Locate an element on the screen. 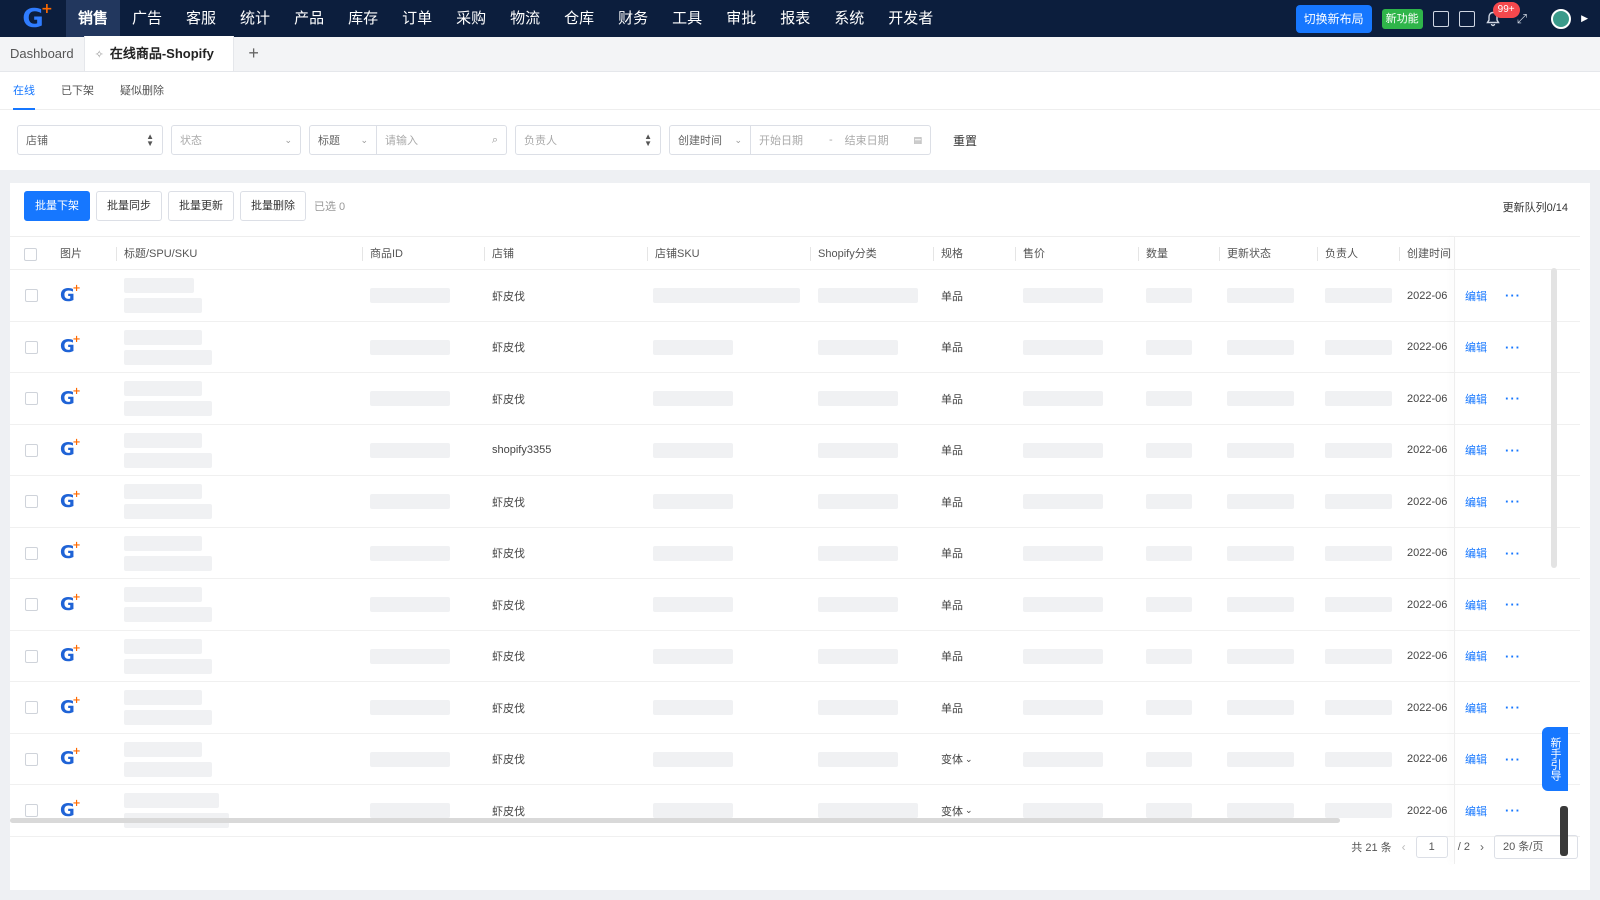 Image resolution: width=1600 pixels, height=900 pixels. next-page-icon: › is located at coordinates (1482, 847).